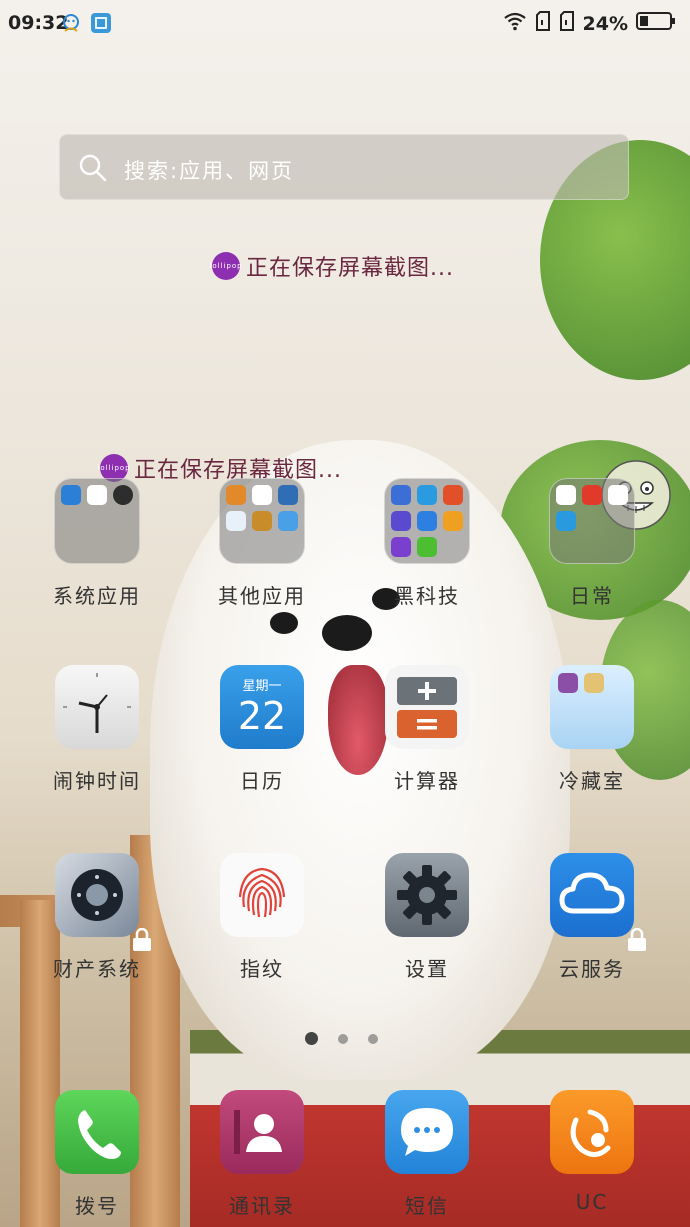  I want to click on app-settings: 设置, so click(427, 917).